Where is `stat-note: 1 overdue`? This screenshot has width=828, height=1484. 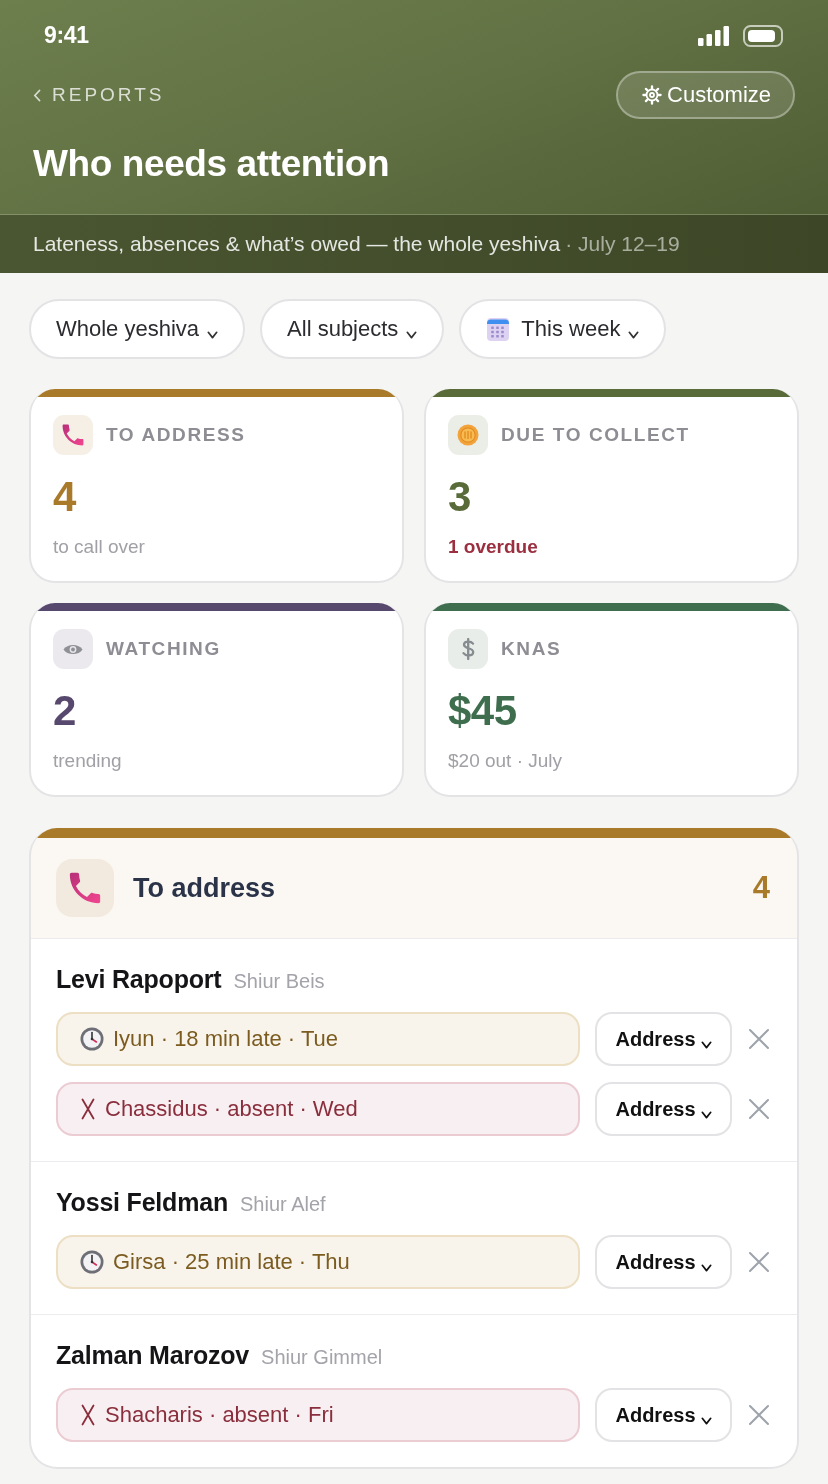
stat-note: 1 overdue is located at coordinates (493, 547).